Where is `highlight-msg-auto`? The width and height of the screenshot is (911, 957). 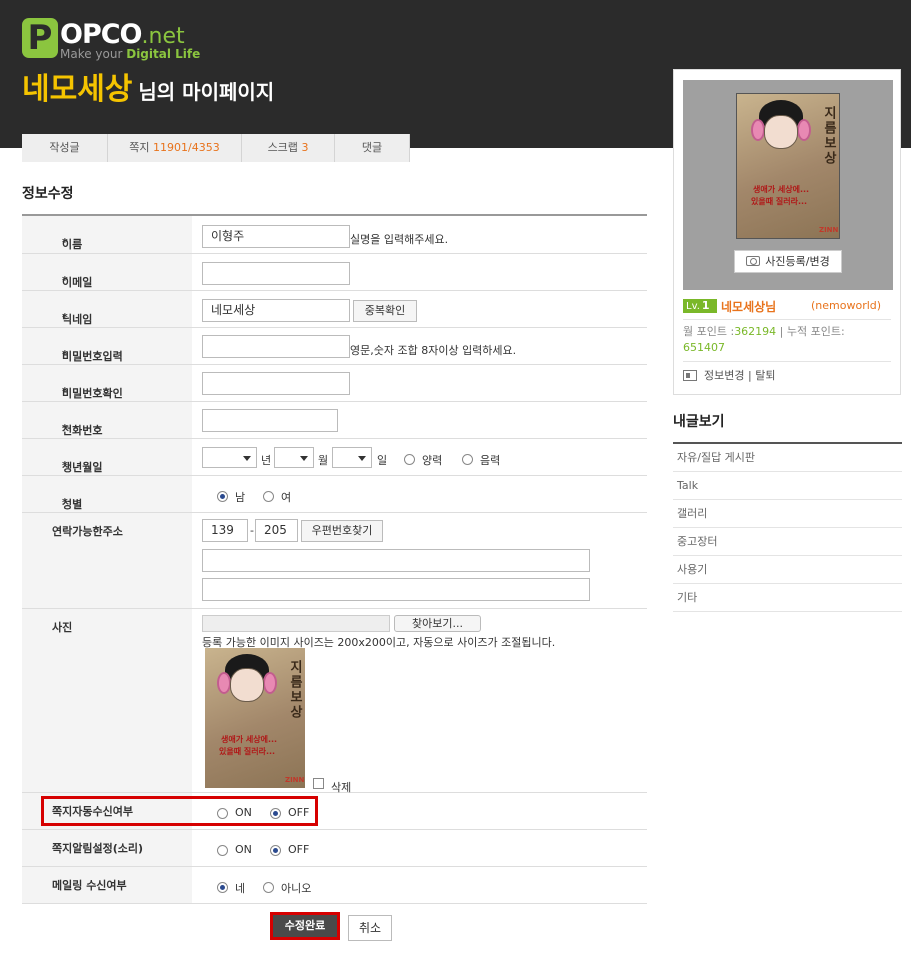
highlight-msg-auto is located at coordinates (179, 811).